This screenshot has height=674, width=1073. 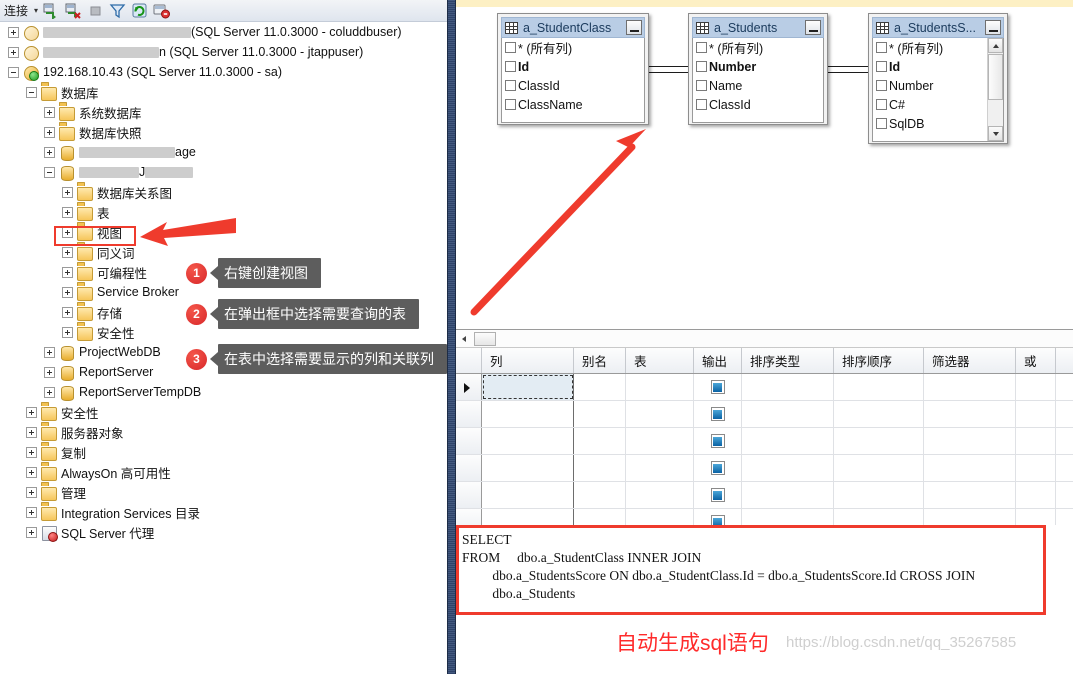 I want to click on tree-node-server-1: (SQL Server 11.0.3000 - coluddbuser), so click(x=220, y=32).